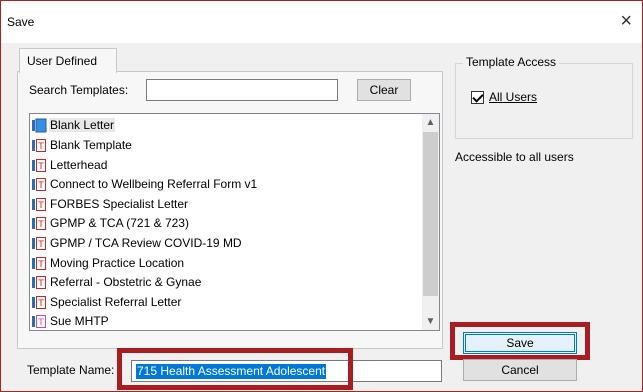 This screenshot has width=643, height=392. I want to click on close-icon: ×, so click(626, 21).